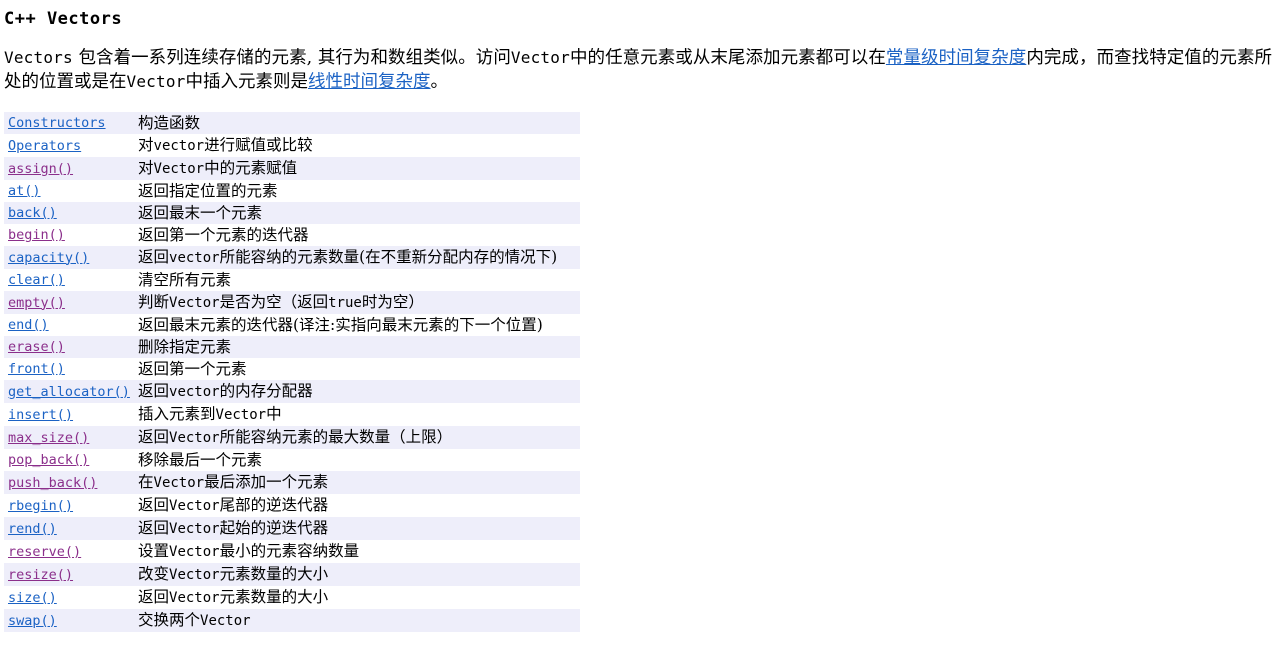 Image resolution: width=1276 pixels, height=646 pixels. What do you see at coordinates (36, 235) in the screenshot?
I see `member-link-begin: begin()` at bounding box center [36, 235].